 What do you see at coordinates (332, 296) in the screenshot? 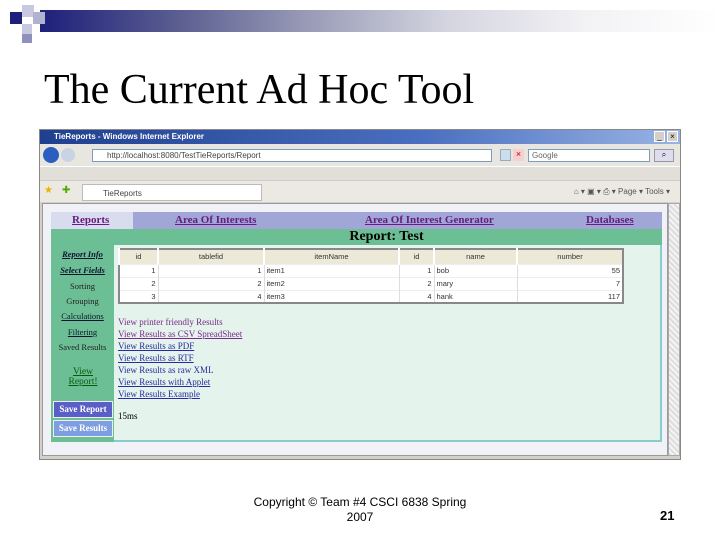
I see `cell: item3` at bounding box center [332, 296].